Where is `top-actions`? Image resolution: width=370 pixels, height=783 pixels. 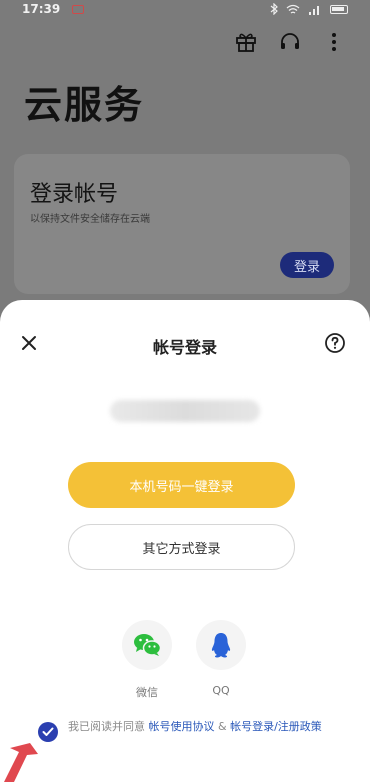
top-actions is located at coordinates (290, 42).